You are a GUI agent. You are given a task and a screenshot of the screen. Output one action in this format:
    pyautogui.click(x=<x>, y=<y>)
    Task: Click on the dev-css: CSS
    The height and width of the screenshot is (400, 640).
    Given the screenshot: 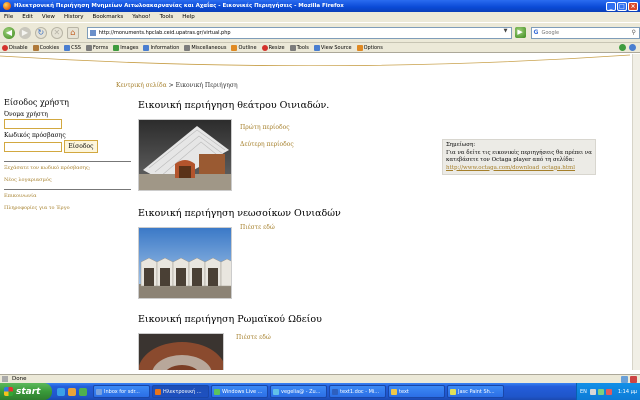 What is the action you would take?
    pyautogui.click(x=72, y=47)
    